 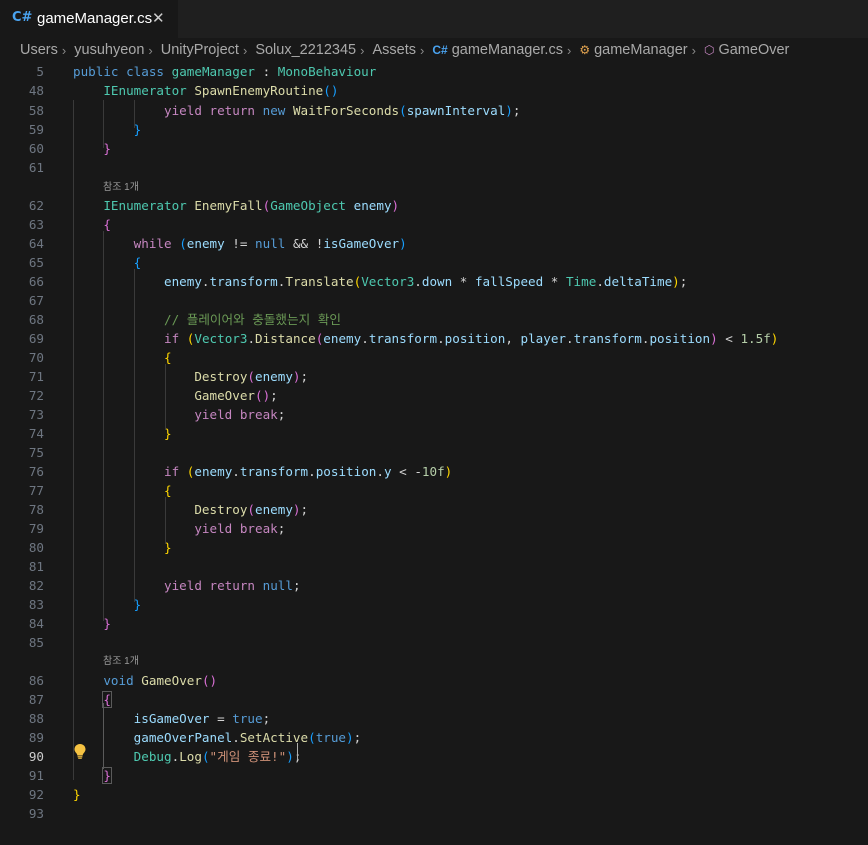 I want to click on code-token: "게임 종료!", so click(x=248, y=756).